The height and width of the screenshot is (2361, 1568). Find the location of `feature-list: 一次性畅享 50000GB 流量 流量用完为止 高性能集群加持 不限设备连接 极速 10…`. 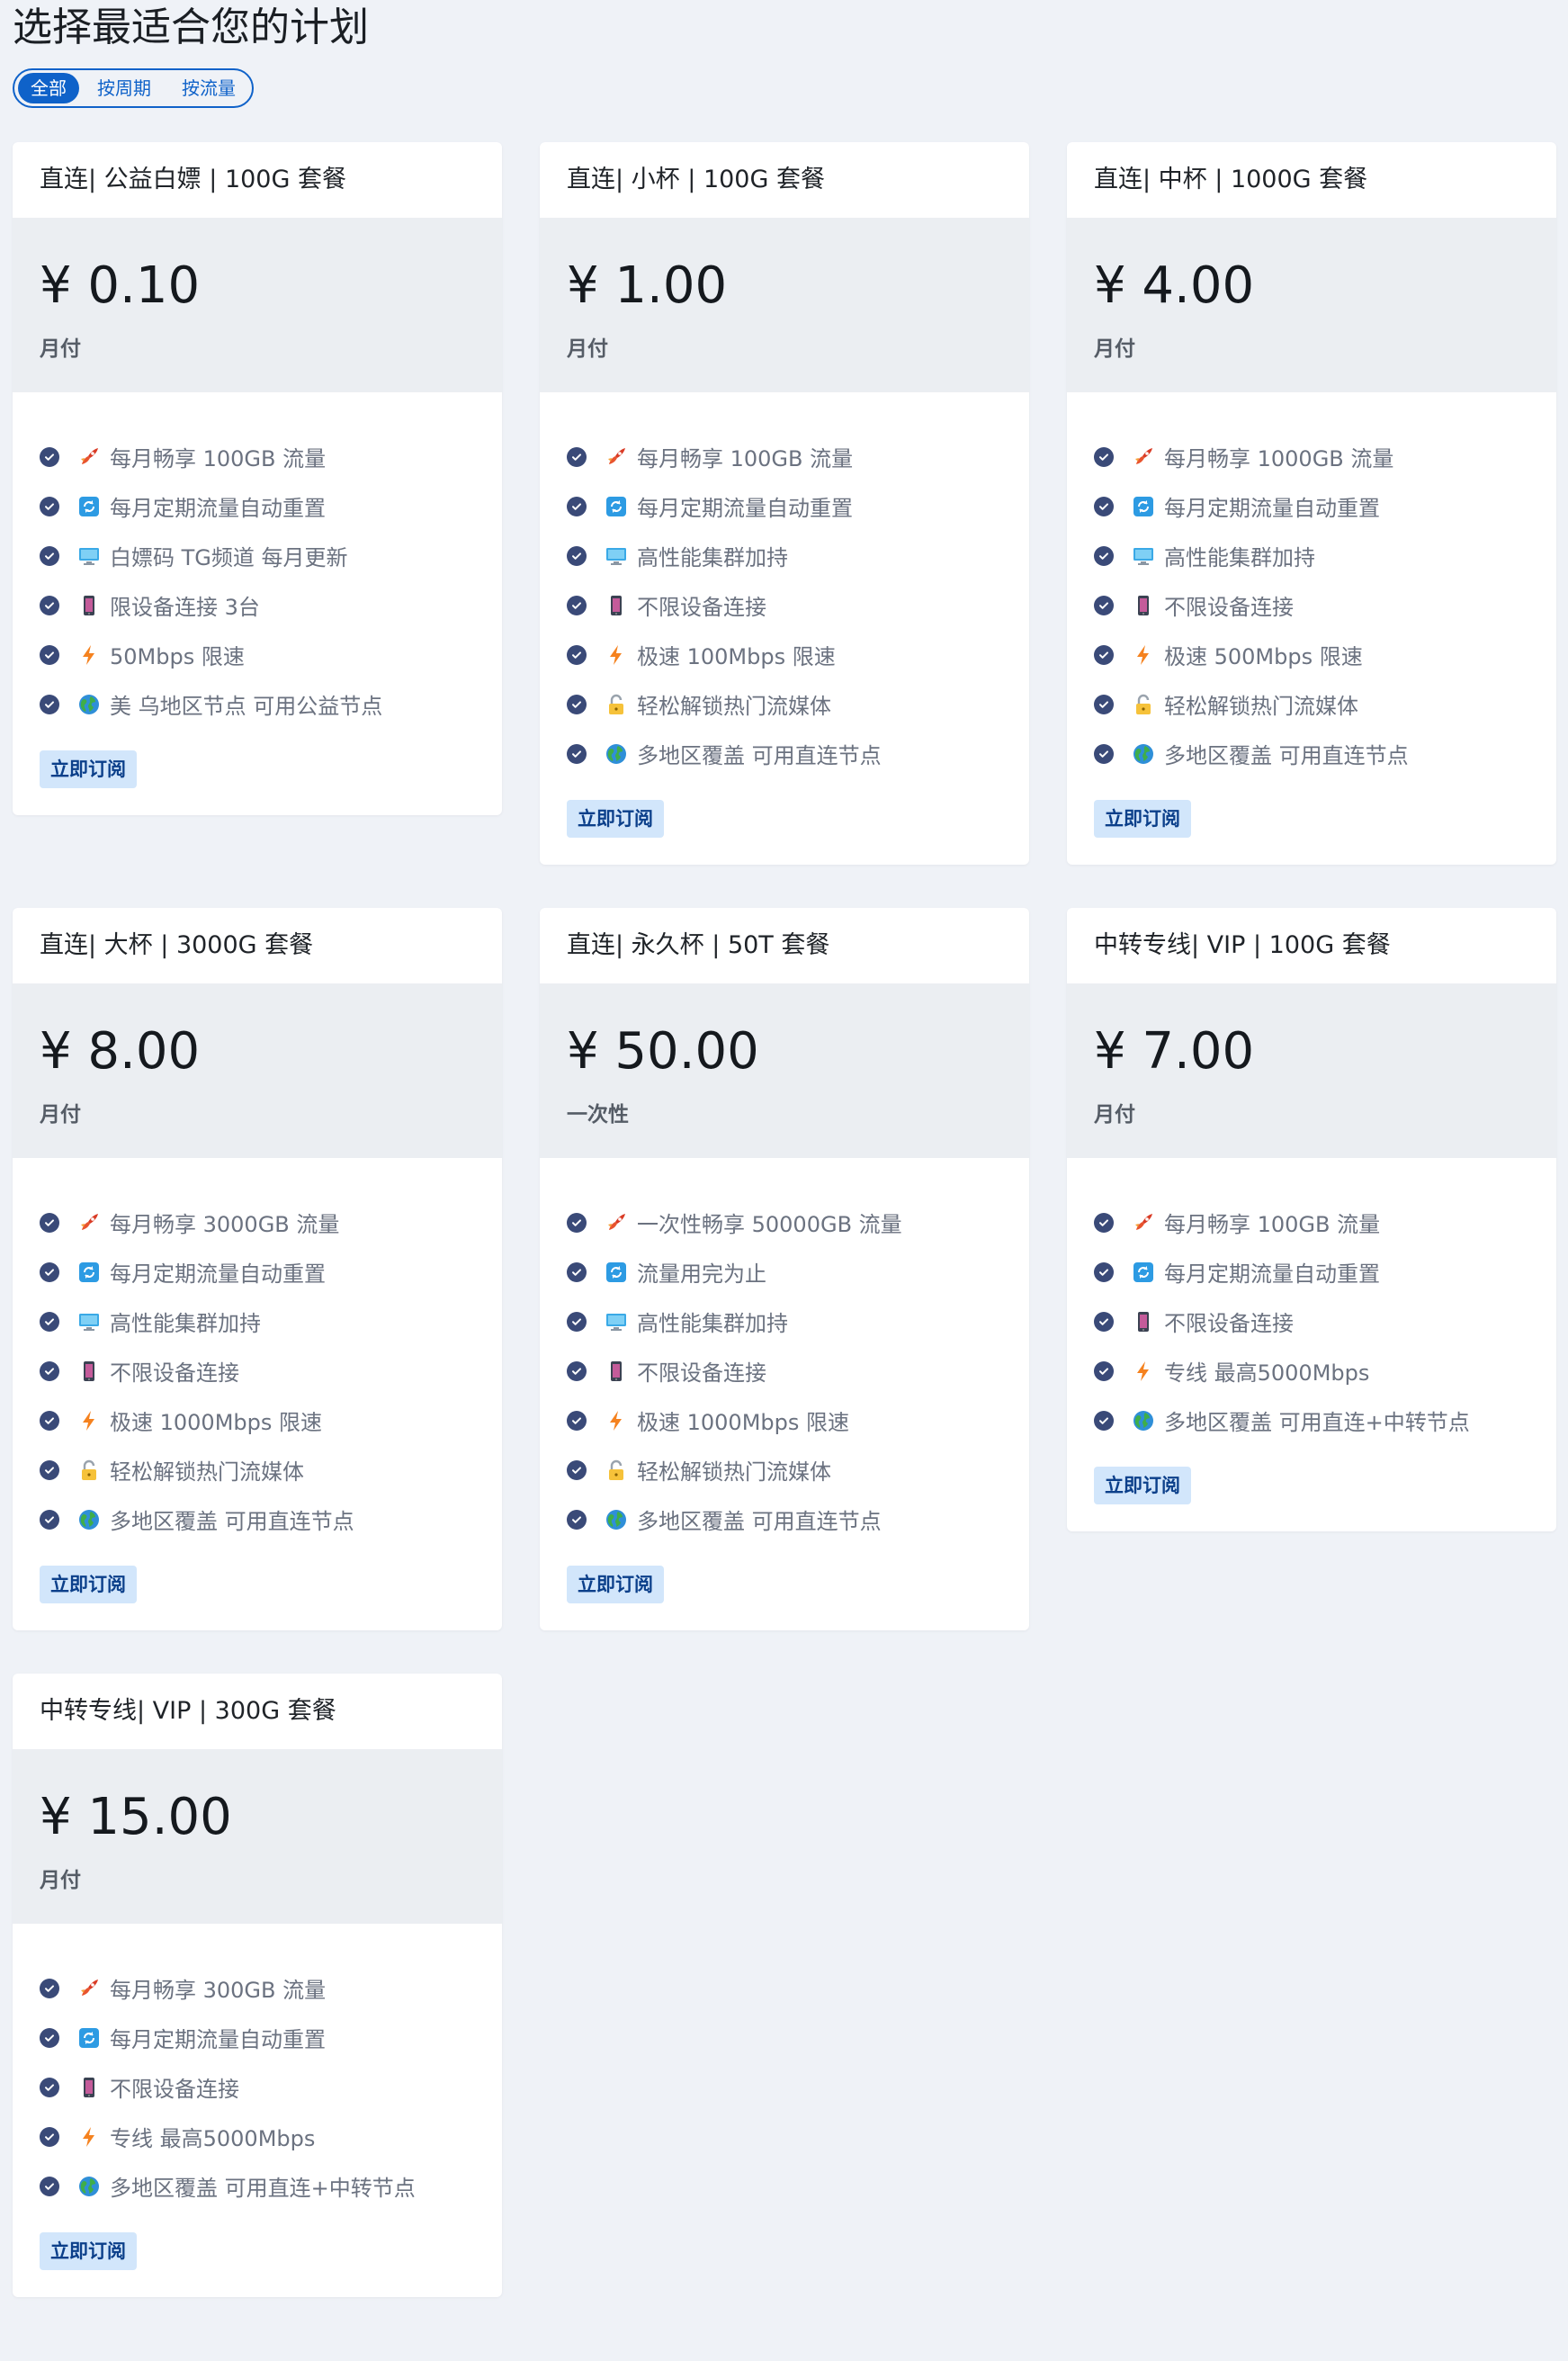

feature-list: 一次性畅享 50000GB 流量 流量用完为止 高性能集群加持 不限设备连接 极速 10… is located at coordinates (784, 1351).